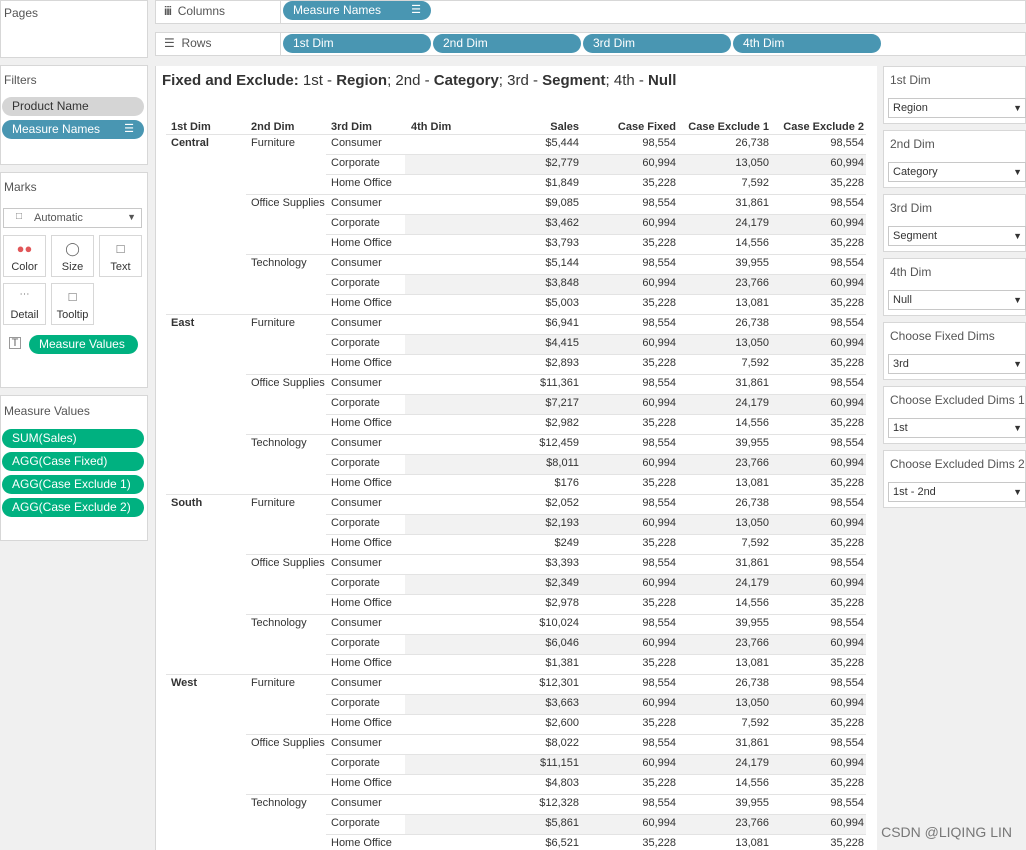 Image resolution: width=1026 pixels, height=850 pixels. What do you see at coordinates (550, 603) in the screenshot?
I see `sales-cell: $2,978` at bounding box center [550, 603].